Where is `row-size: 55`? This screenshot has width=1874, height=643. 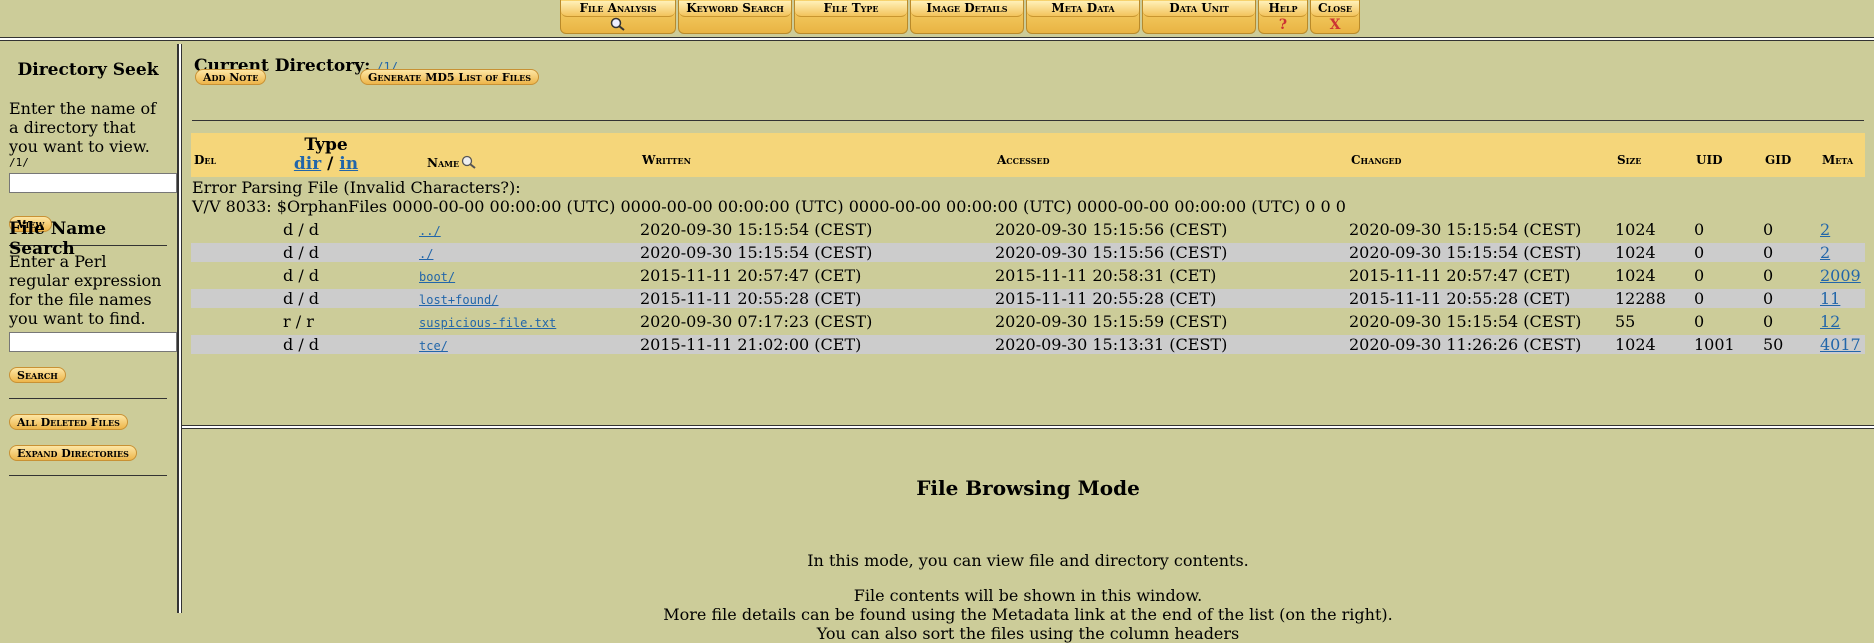 row-size: 55 is located at coordinates (1625, 321).